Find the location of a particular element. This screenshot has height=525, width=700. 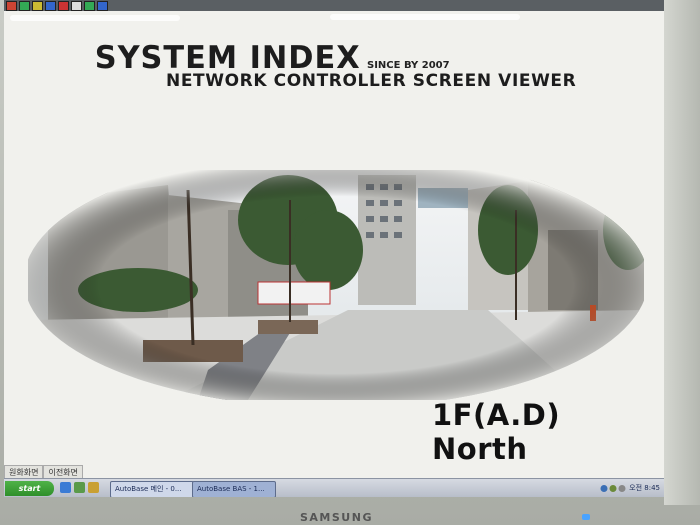

system-tray-icons is located at coordinates (613, 488).